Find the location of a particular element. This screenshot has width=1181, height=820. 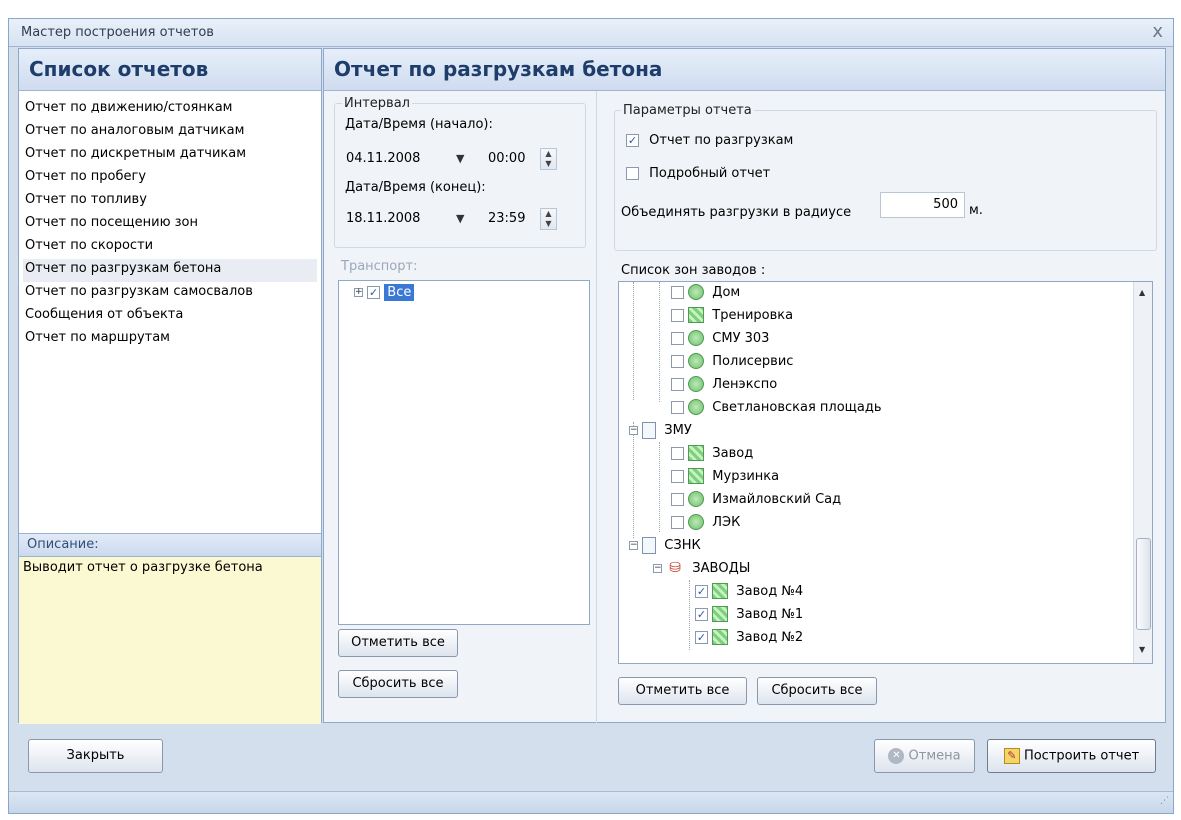

zone-label: Дом is located at coordinates (726, 292).